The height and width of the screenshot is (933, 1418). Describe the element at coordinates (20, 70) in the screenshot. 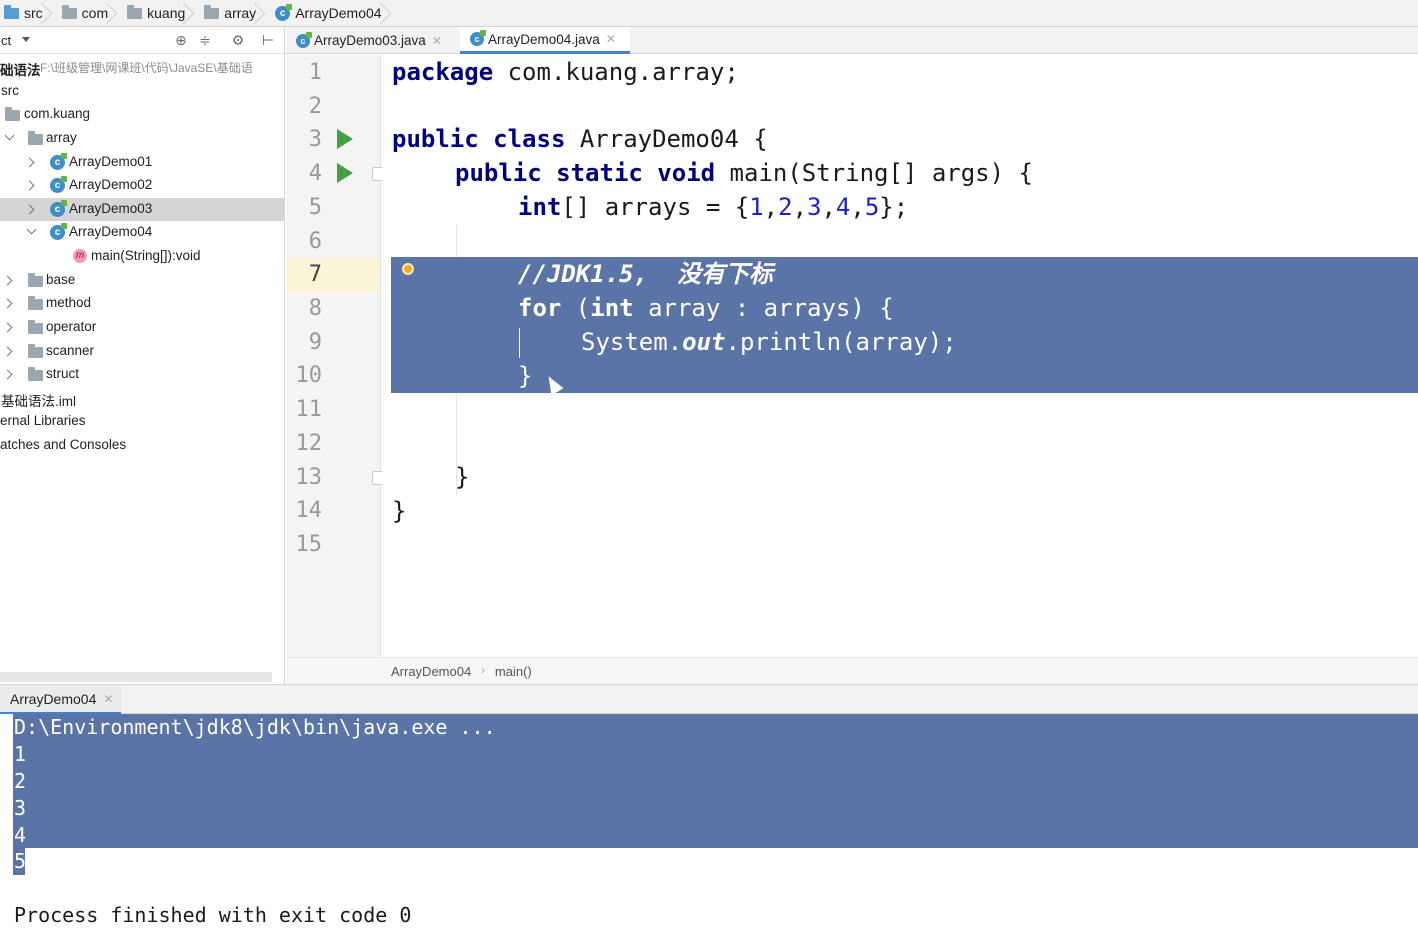

I see `tree-item-label: 础语法` at that location.